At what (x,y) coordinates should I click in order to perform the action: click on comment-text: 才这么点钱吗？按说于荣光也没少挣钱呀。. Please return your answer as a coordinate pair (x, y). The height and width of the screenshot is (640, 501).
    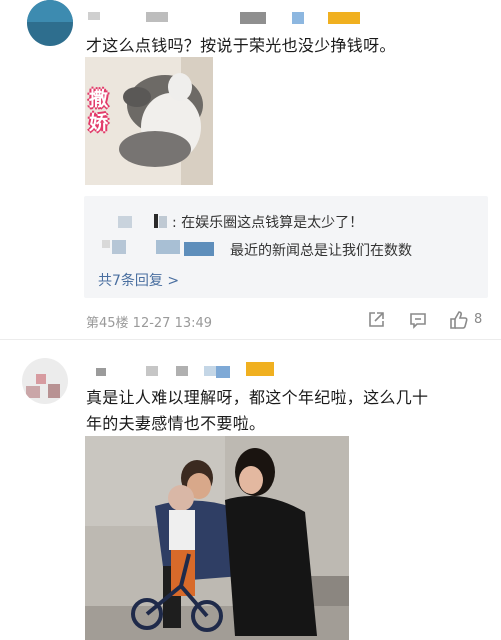
    Looking at the image, I should click on (241, 45).